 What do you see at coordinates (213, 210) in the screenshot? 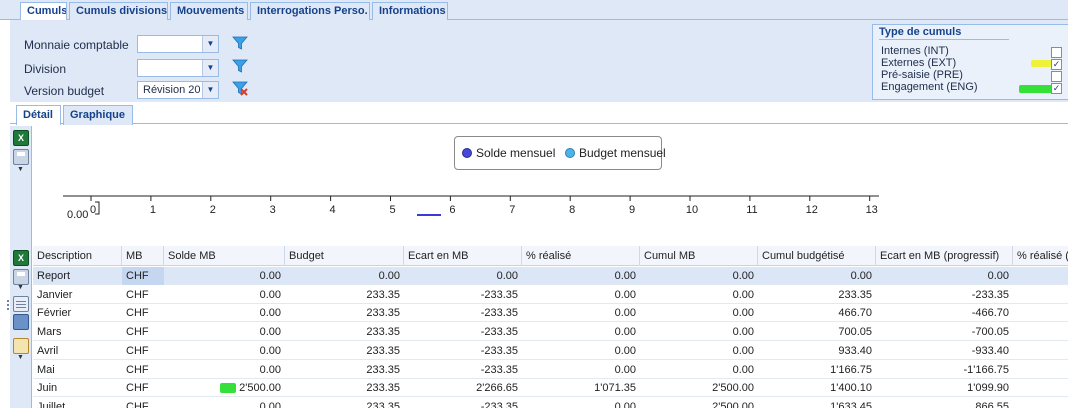
I see `x-tick-label: 2` at bounding box center [213, 210].